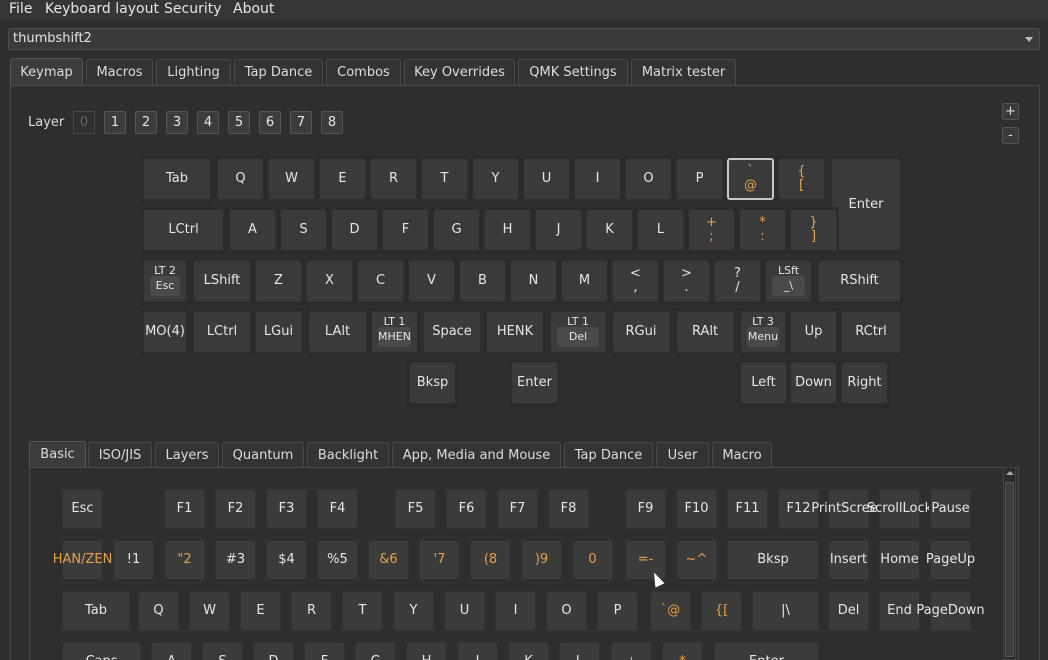 The width and height of the screenshot is (1048, 660). What do you see at coordinates (337, 509) in the screenshot?
I see `keycode-f4: F4` at bounding box center [337, 509].